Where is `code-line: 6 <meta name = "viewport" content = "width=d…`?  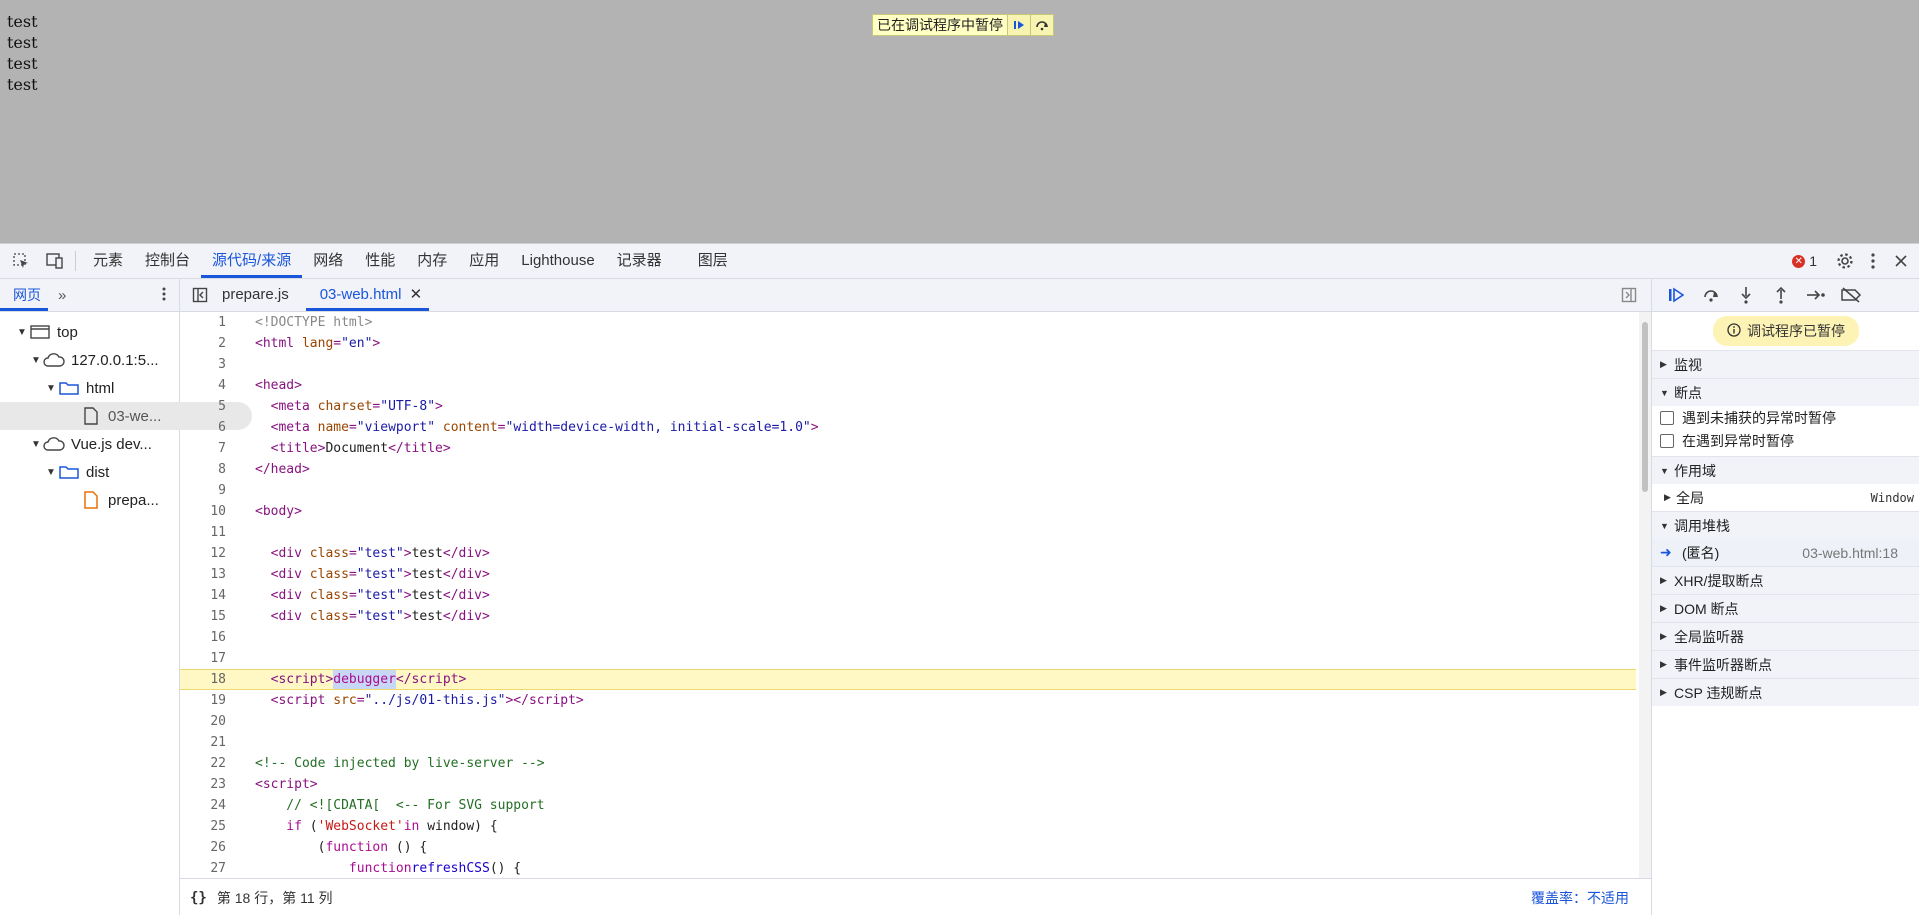
code-line: 6 <meta name = "viewport" content = "width=d… is located at coordinates (518, 427).